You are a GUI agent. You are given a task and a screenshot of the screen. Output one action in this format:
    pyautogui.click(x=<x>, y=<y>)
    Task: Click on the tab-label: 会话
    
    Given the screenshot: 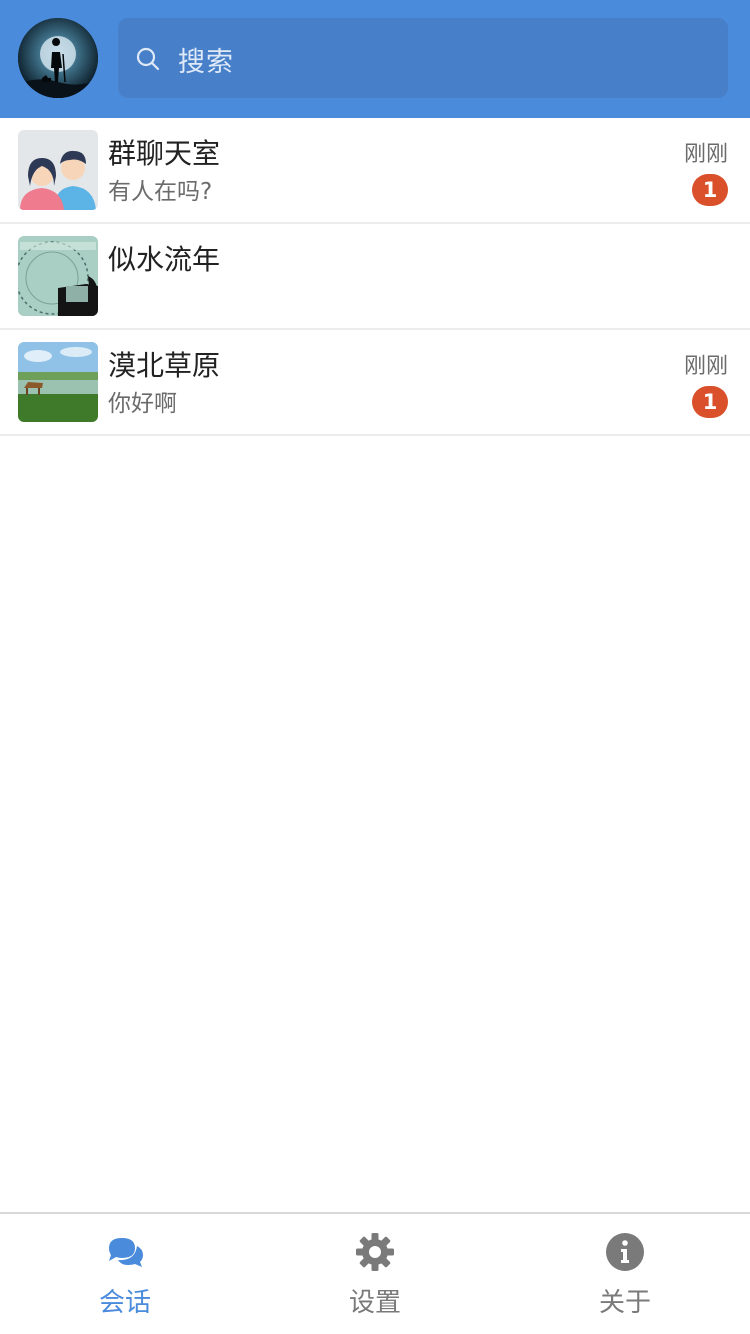 What is the action you would take?
    pyautogui.click(x=124, y=1303)
    